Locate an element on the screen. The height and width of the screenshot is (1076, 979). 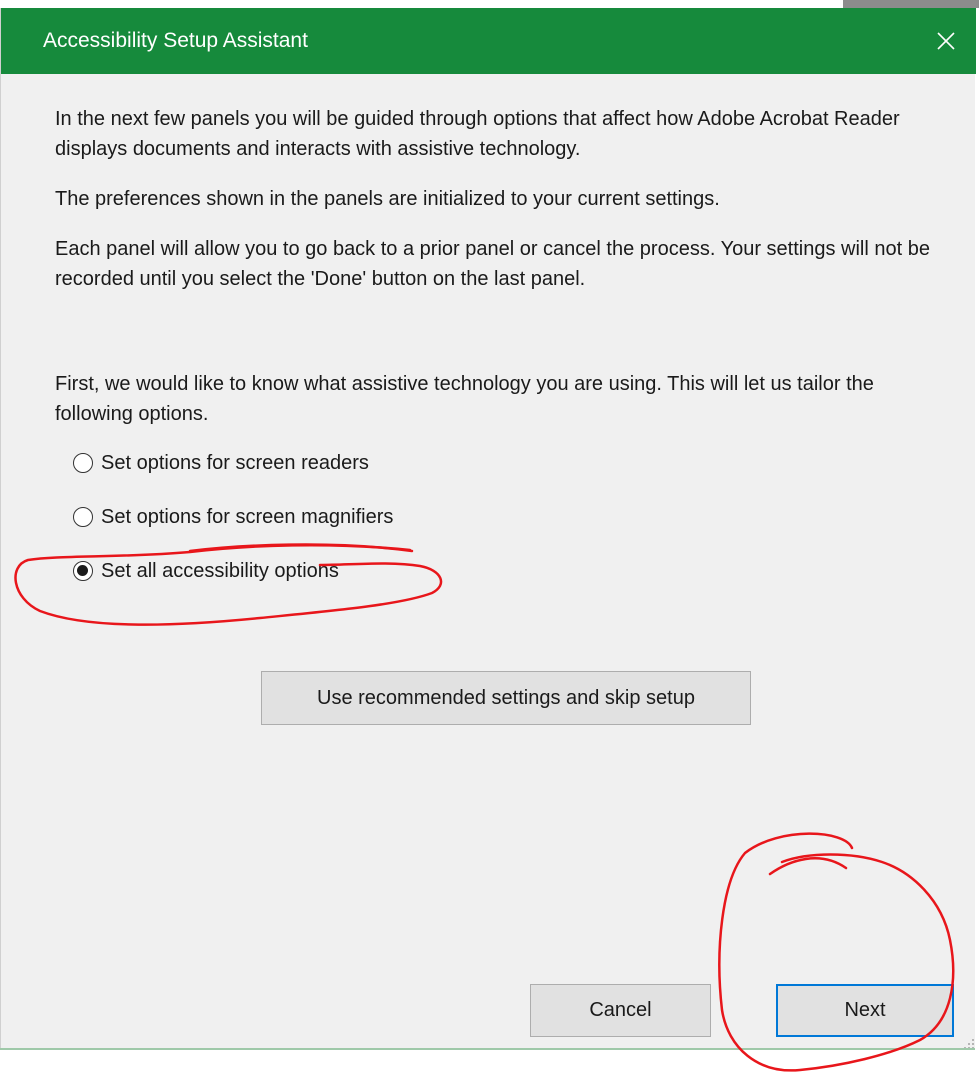
next-button: Next is located at coordinates (865, 1010).